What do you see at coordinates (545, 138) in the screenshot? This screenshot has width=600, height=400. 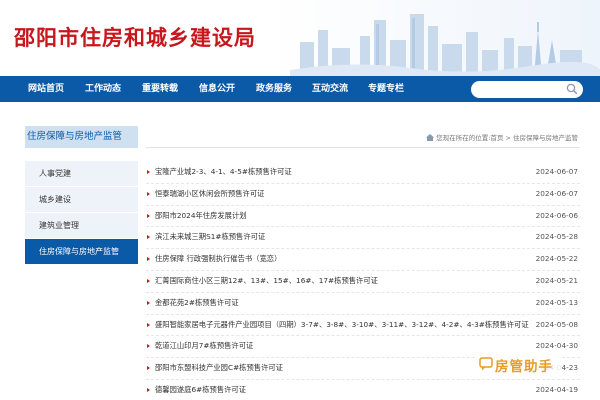 I see `breadcrumb-current: 住房保障与房地产监管` at bounding box center [545, 138].